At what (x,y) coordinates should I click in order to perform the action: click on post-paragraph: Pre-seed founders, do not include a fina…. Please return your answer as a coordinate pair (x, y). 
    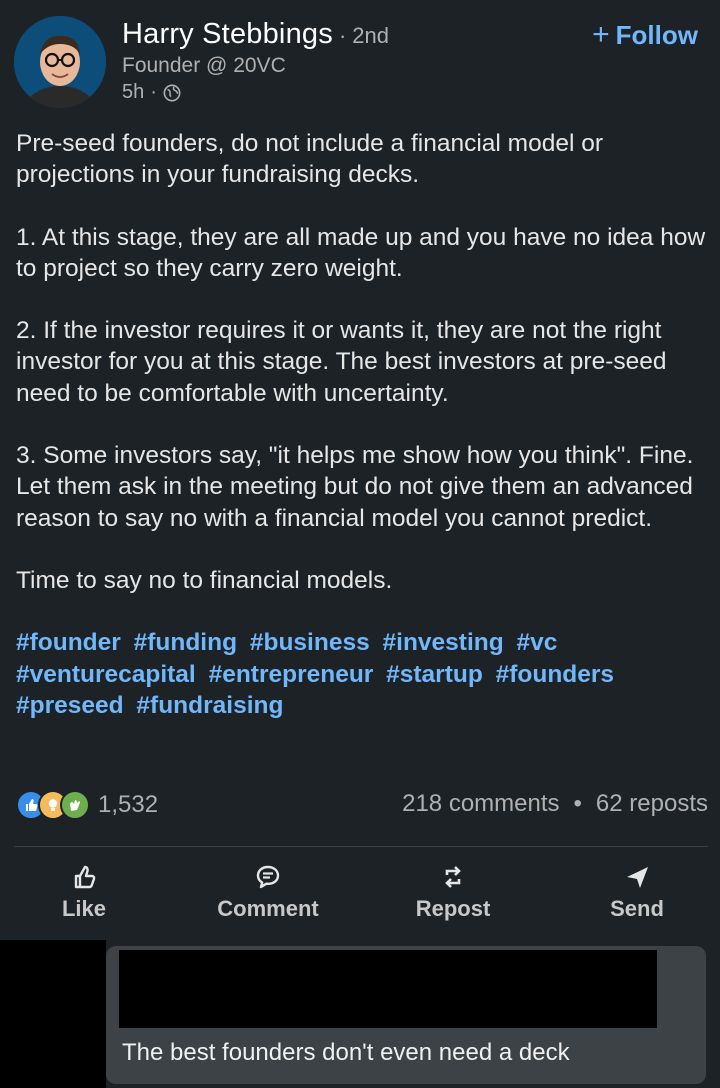
    Looking at the image, I should click on (309, 159).